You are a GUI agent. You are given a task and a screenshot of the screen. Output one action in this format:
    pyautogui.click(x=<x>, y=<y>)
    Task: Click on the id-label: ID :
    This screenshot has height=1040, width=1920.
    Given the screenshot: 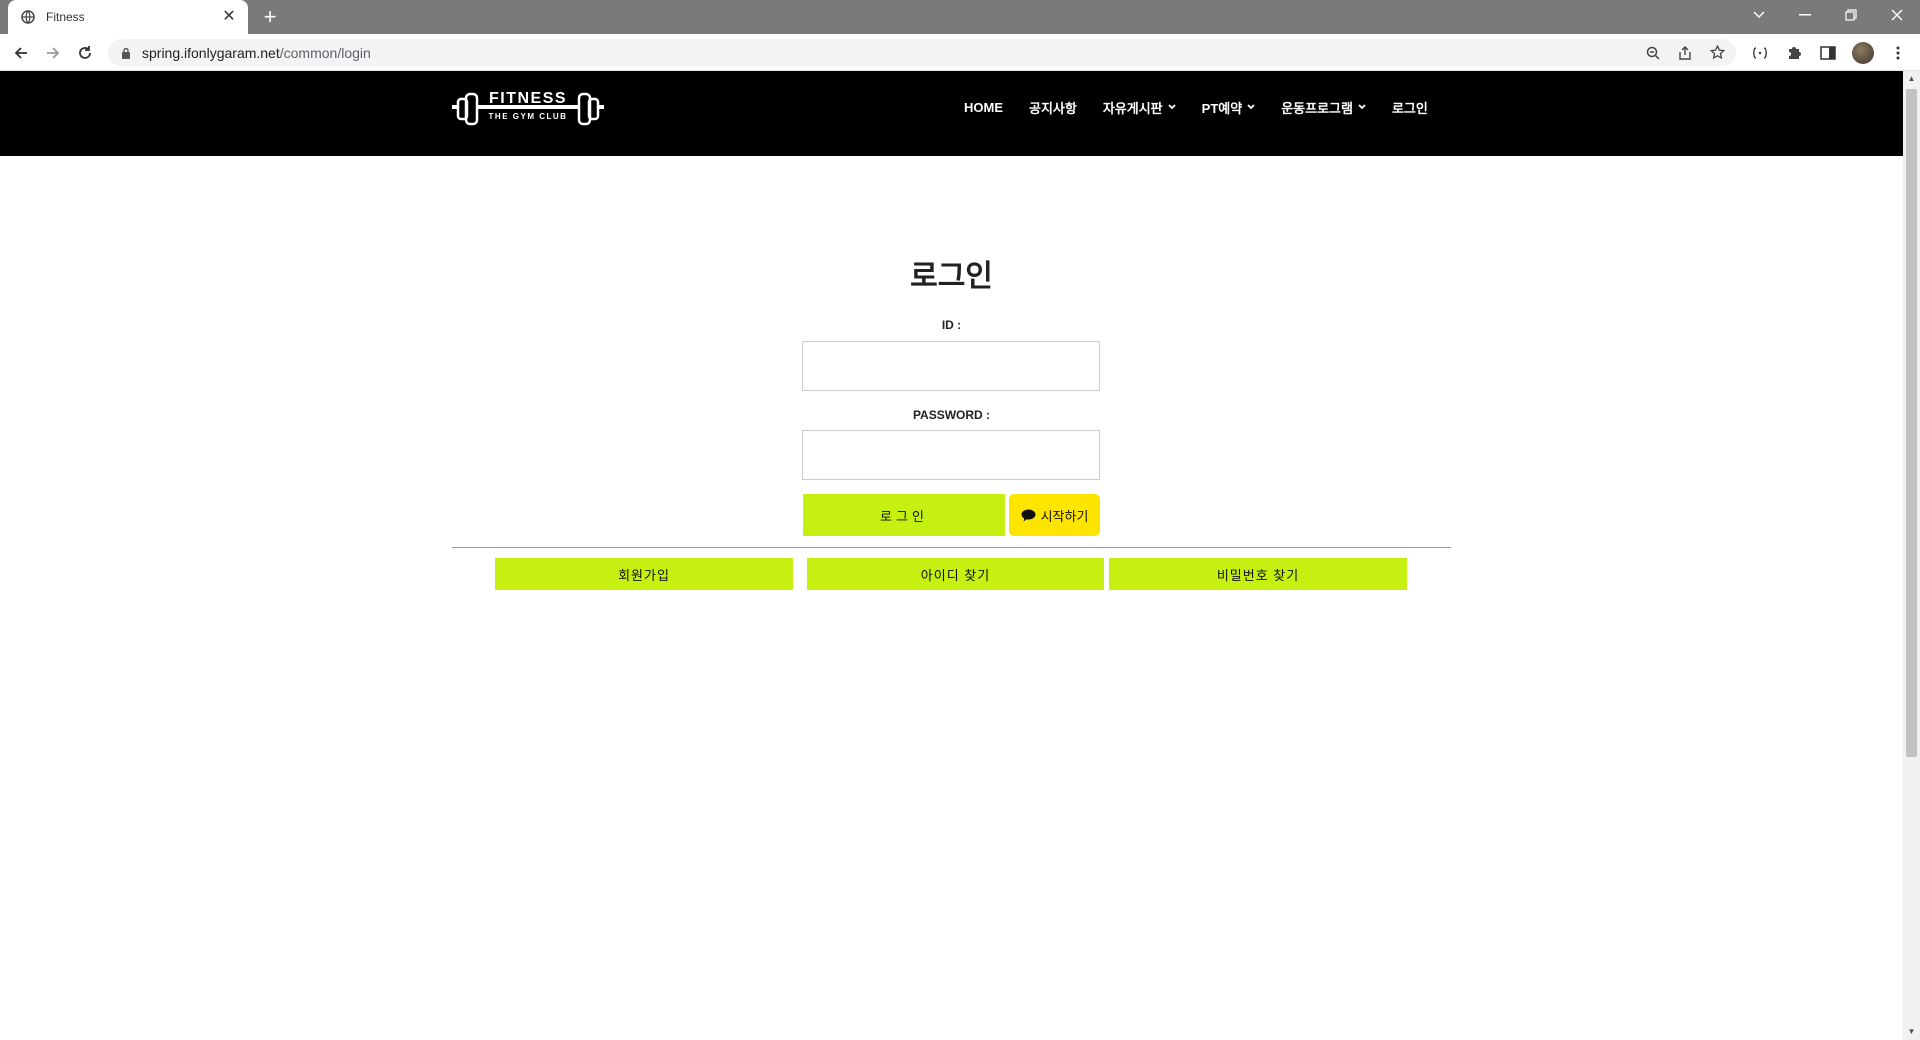 What is the action you would take?
    pyautogui.click(x=951, y=325)
    